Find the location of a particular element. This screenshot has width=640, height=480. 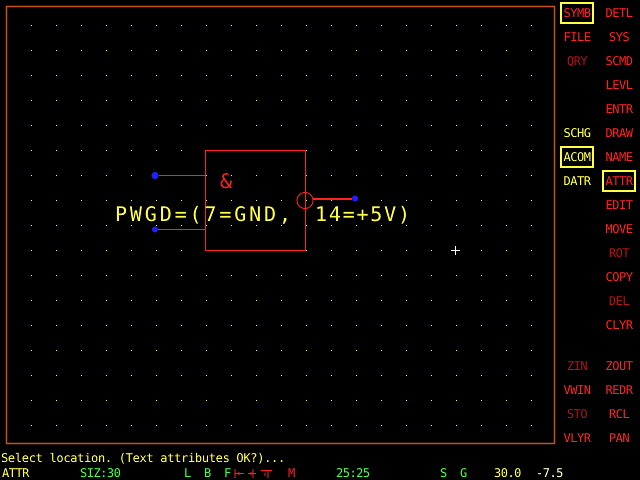

menu-item: NAME is located at coordinates (619, 157).